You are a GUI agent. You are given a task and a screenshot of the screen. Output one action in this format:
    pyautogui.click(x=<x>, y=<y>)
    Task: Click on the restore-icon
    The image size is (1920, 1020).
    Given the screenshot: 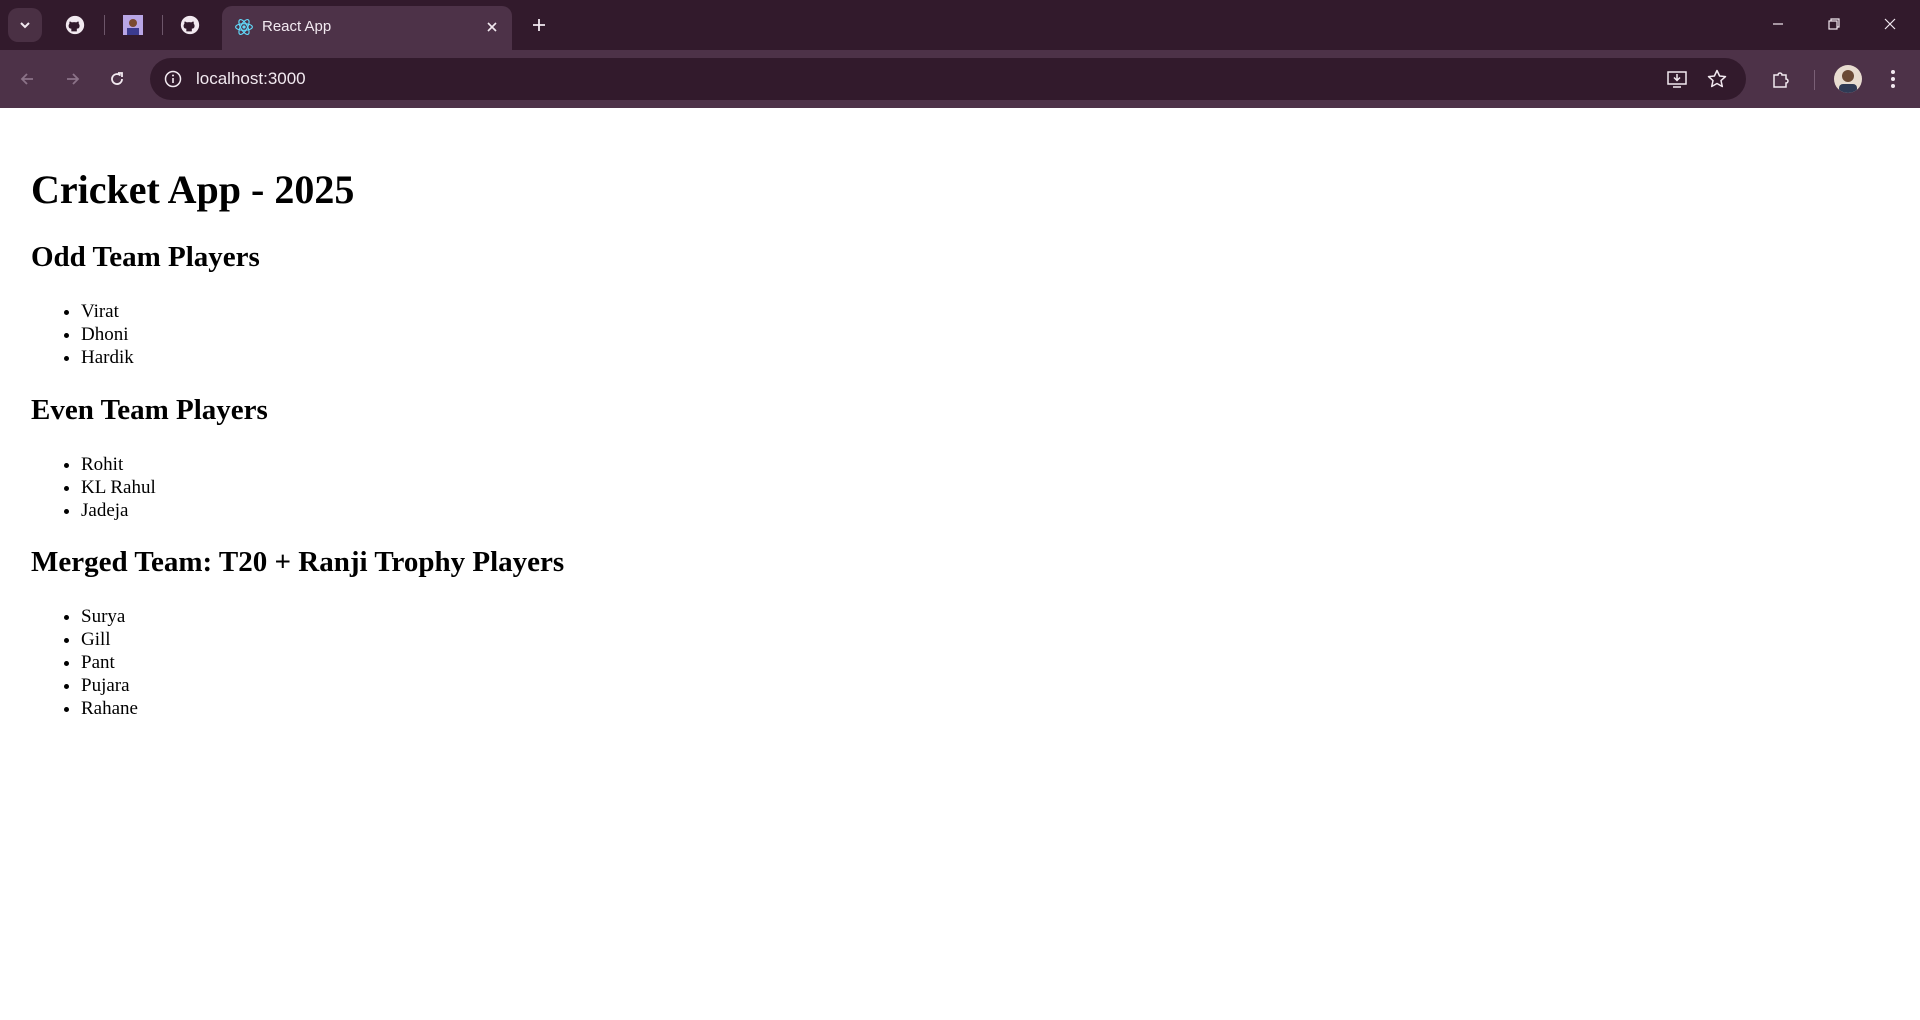 What is the action you would take?
    pyautogui.click(x=1834, y=24)
    